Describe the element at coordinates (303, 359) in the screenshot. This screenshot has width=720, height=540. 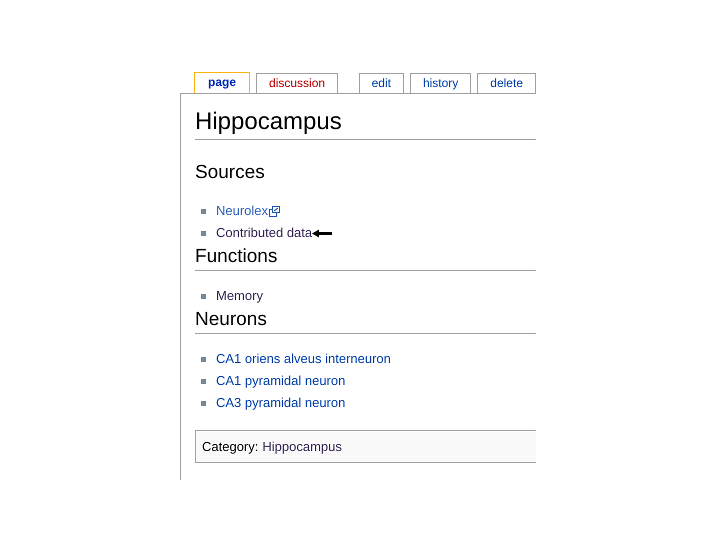
I see `link: CA1 oriens alveus interneuron` at that location.